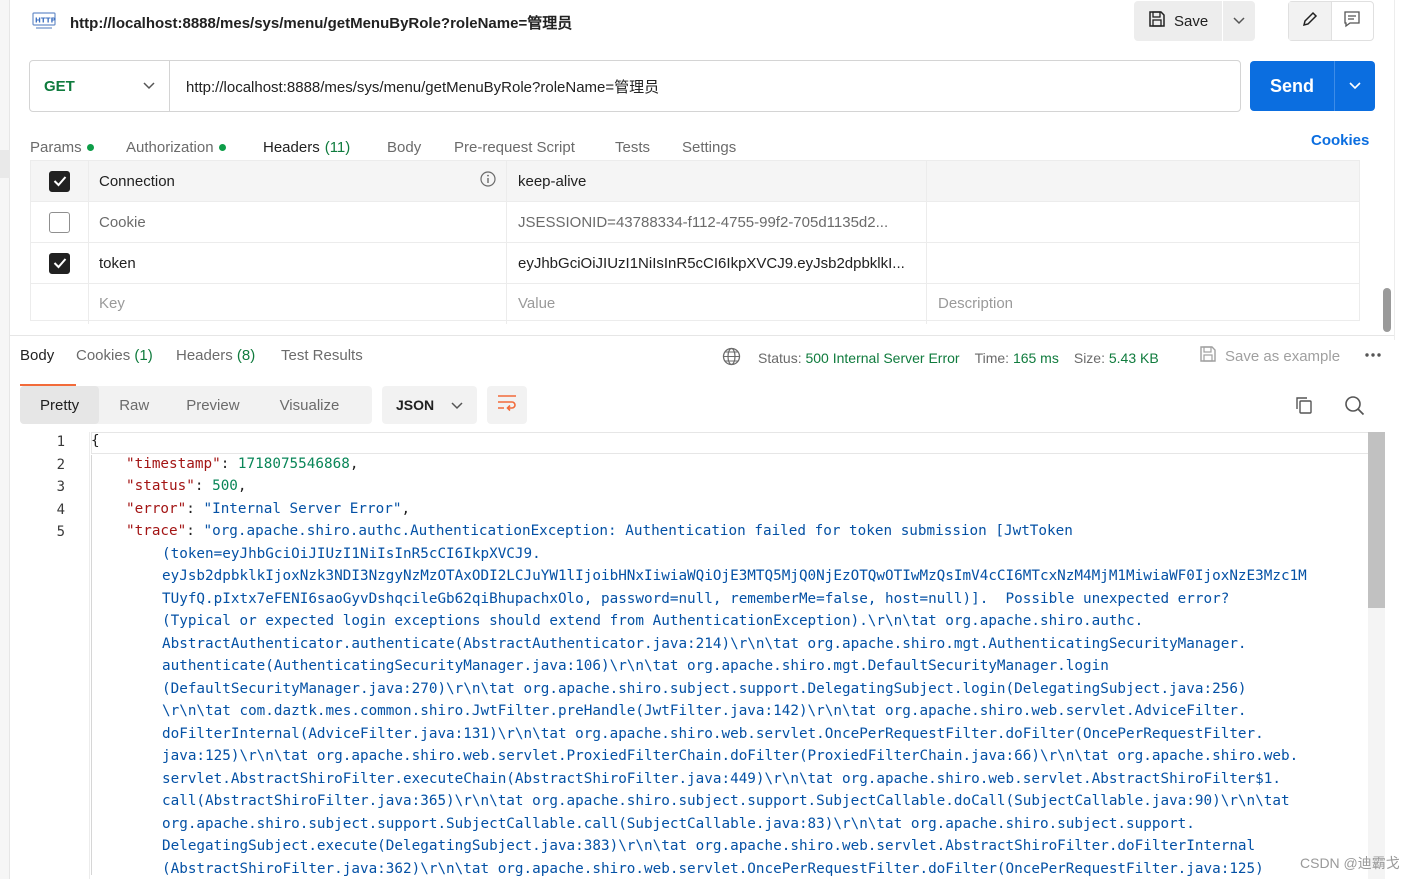 The width and height of the screenshot is (1416, 879). What do you see at coordinates (1340, 140) in the screenshot?
I see `cookies-link: Cookies` at bounding box center [1340, 140].